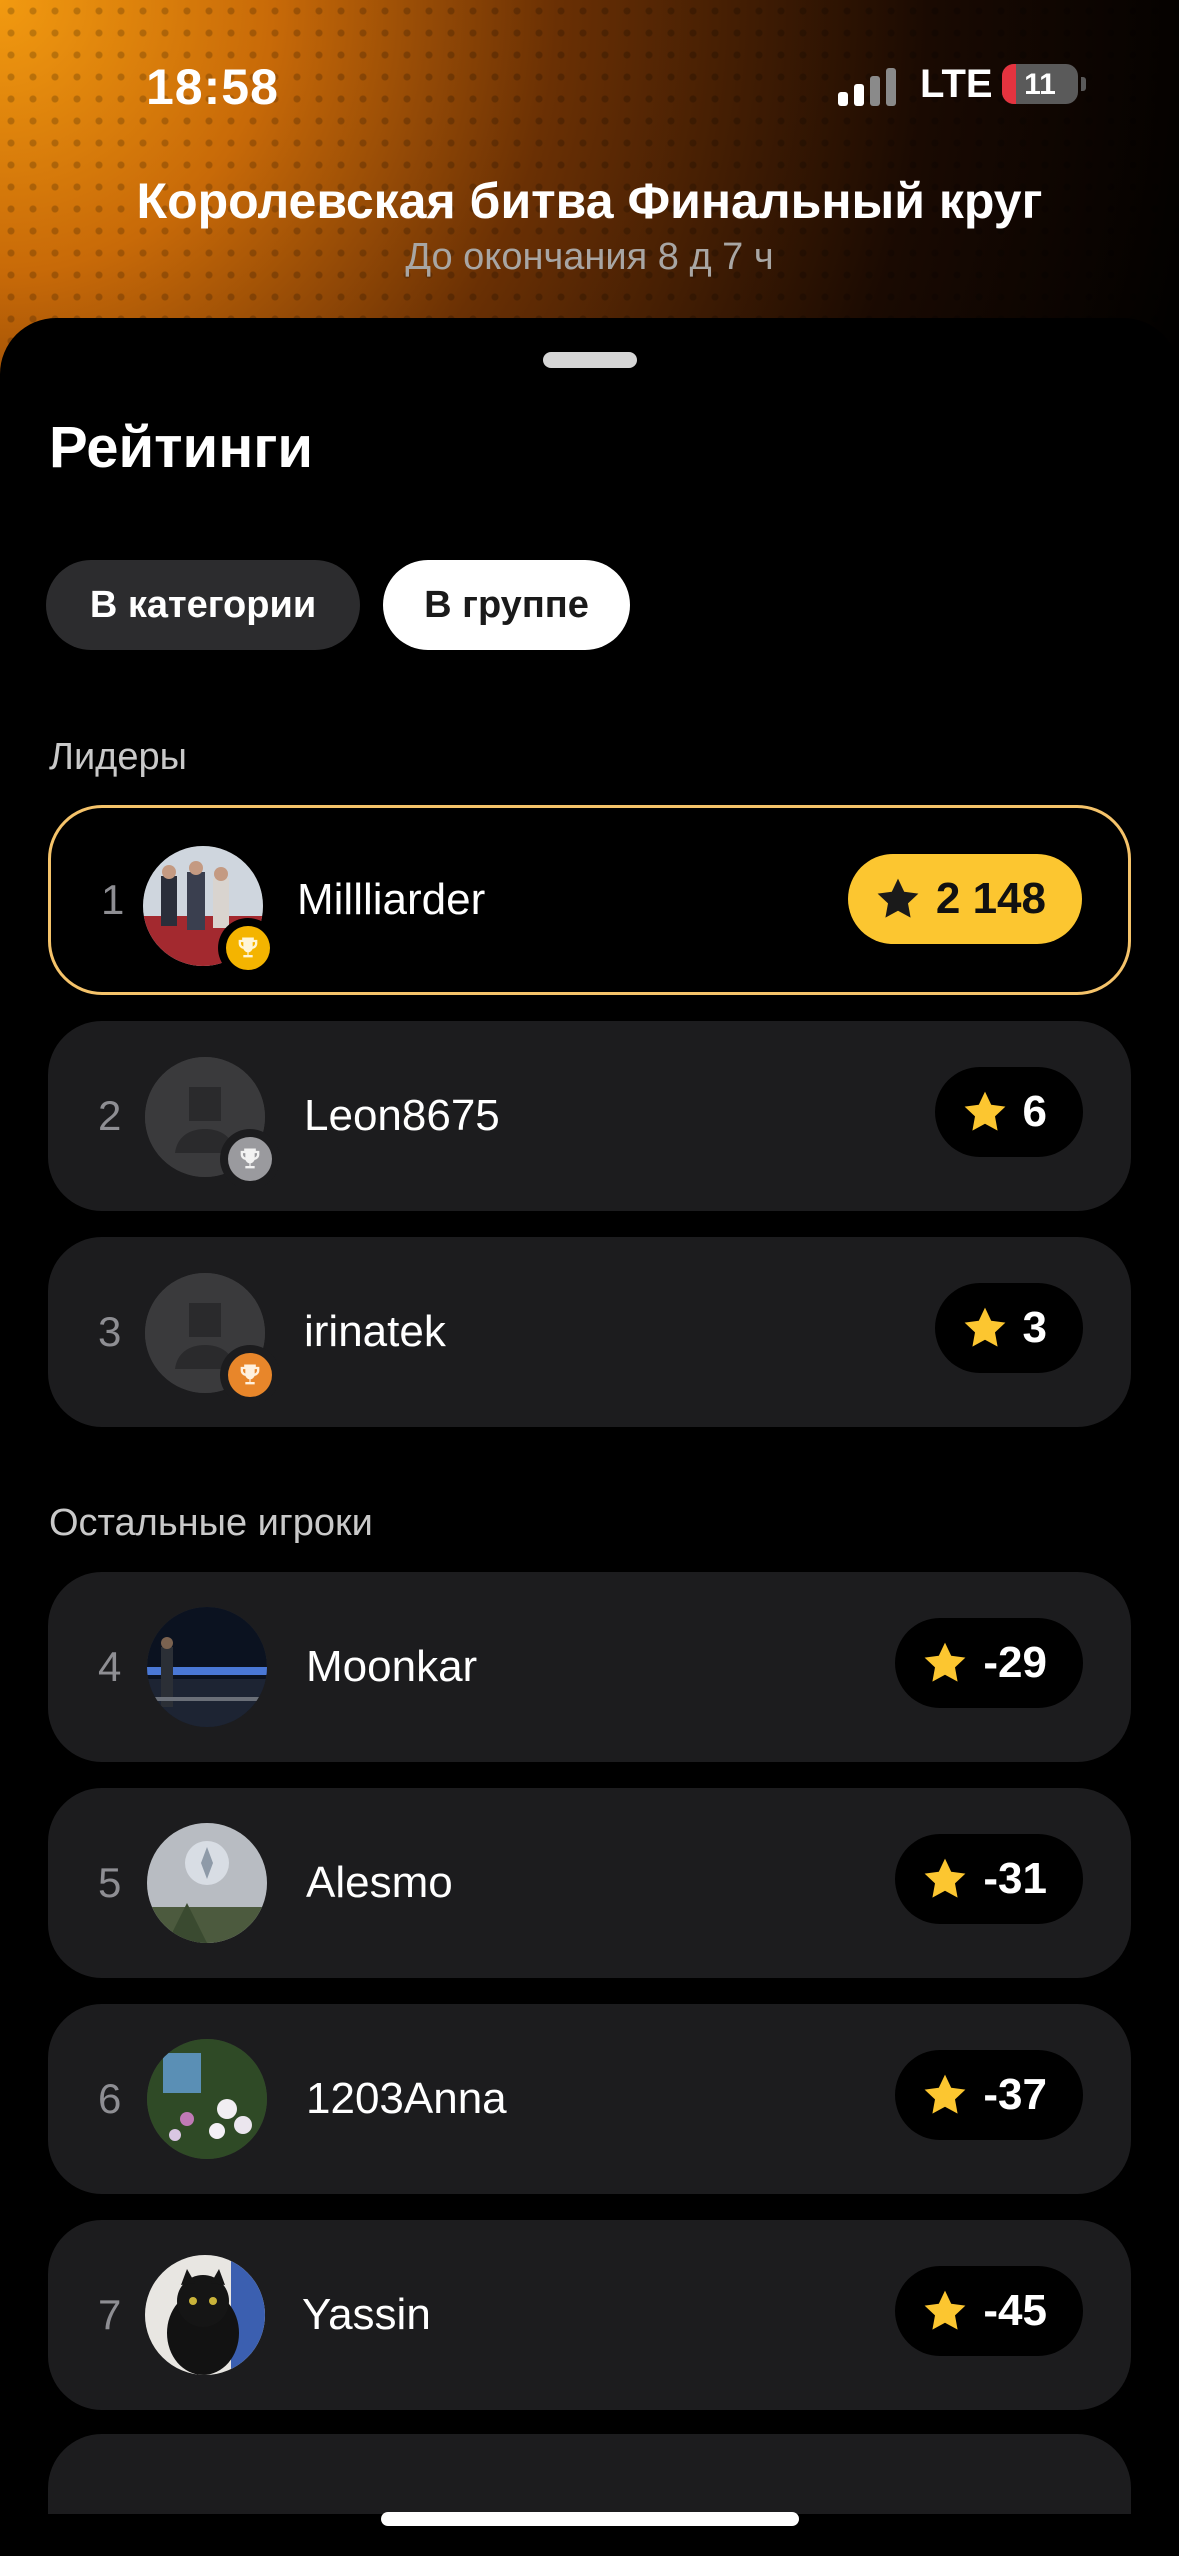 This screenshot has height=2556, width=1179. What do you see at coordinates (110, 2314) in the screenshot?
I see `rank-number: 7` at bounding box center [110, 2314].